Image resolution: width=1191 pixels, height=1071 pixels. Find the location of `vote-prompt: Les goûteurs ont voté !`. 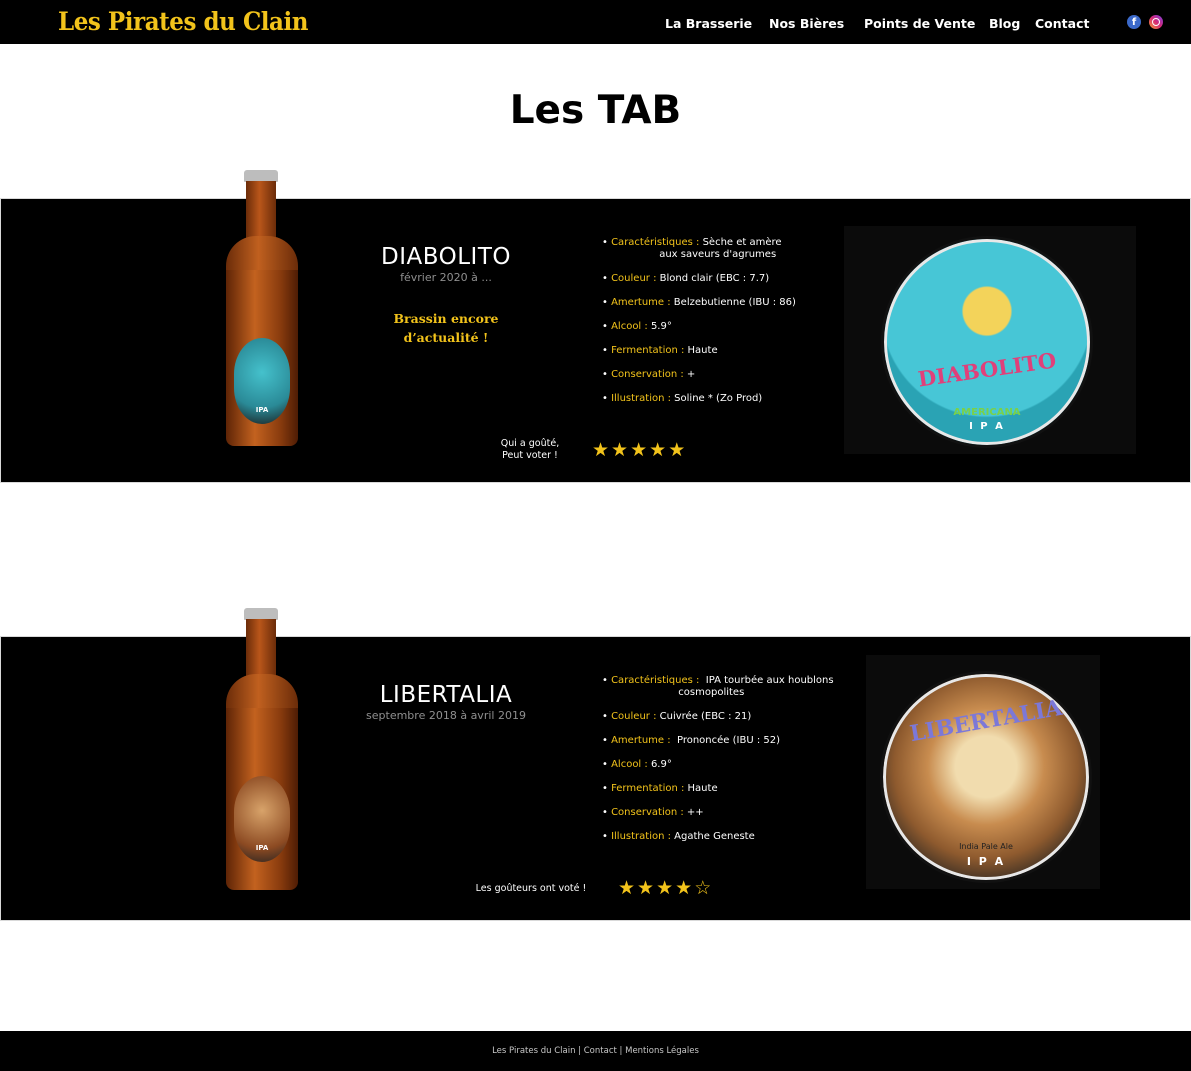

vote-prompt: Les goûteurs ont voté ! is located at coordinates (531, 889).